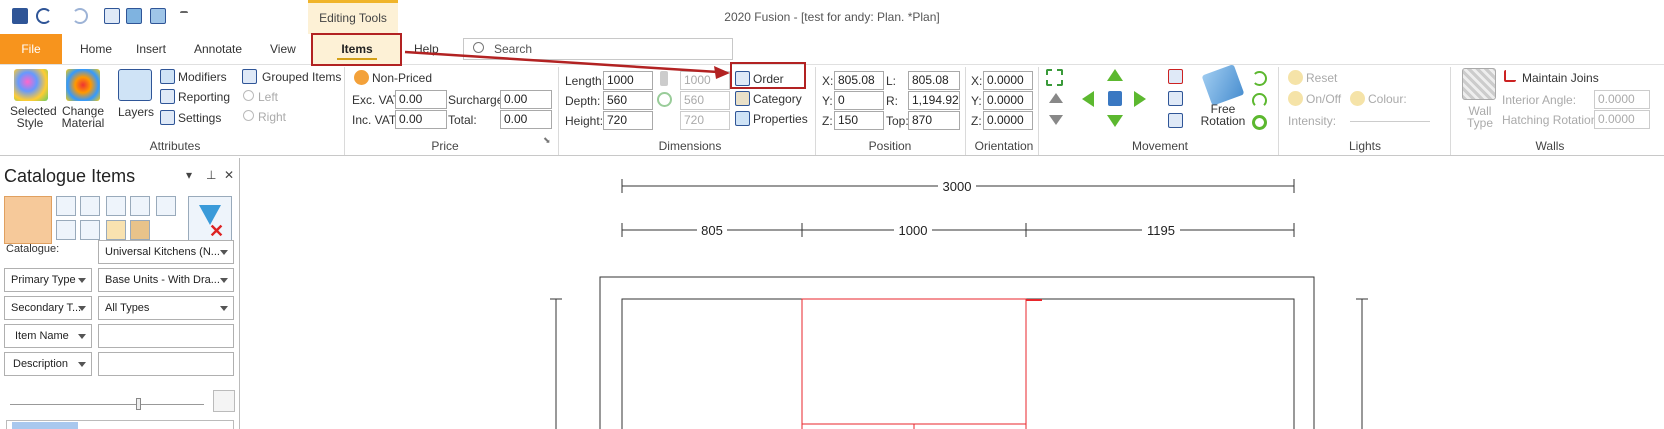  Describe the element at coordinates (41, 364) in the screenshot. I see `description-label: Description` at that location.